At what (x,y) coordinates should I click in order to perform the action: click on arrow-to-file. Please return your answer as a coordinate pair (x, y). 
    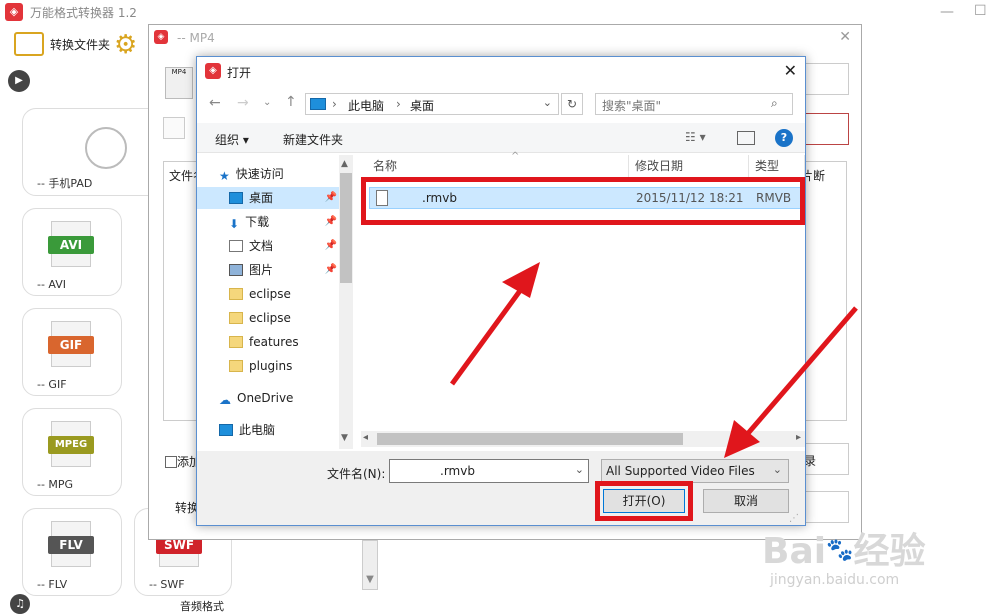
    Looking at the image, I should click on (487, 336).